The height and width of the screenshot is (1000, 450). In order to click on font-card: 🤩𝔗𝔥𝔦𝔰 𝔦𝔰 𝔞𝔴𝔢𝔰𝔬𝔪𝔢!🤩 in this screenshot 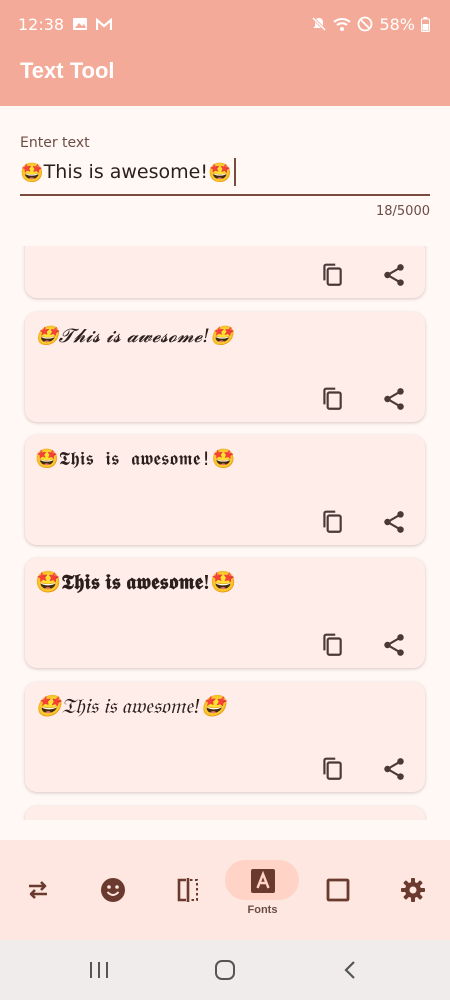, I will do `click(225, 737)`.